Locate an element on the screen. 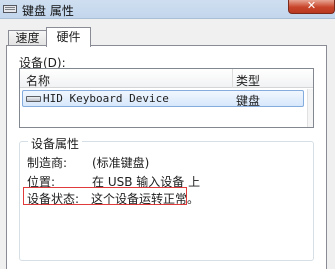 This screenshot has height=269, width=335. status-label: 设备状态: is located at coordinates (53, 199).